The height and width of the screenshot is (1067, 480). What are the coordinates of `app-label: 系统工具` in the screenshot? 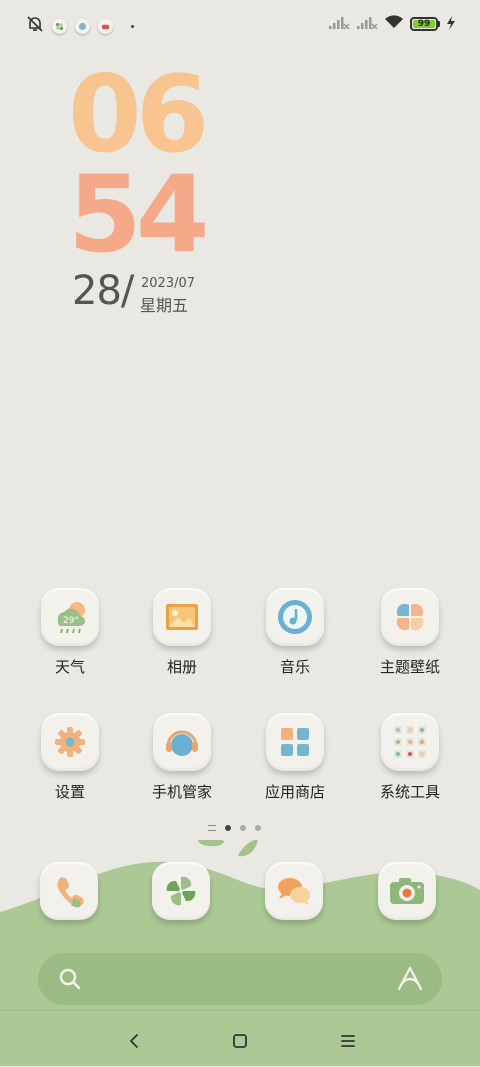 It's located at (409, 792).